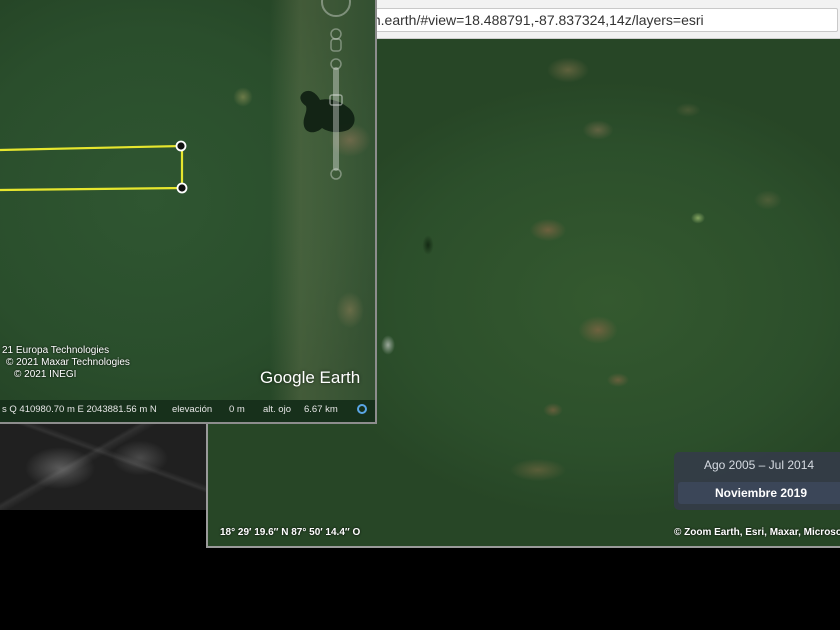 The height and width of the screenshot is (630, 840). Describe the element at coordinates (757, 481) in the screenshot. I see `imagery-date-selector: Ago 2005 – Jul 2014 Noviembre 2019` at that location.